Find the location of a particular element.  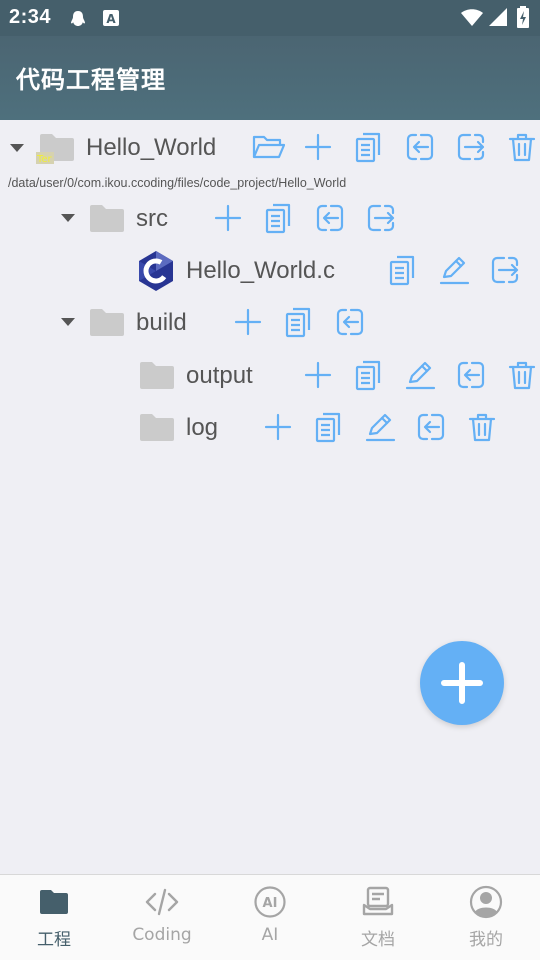

accessibility-notification-icon: A is located at coordinates (111, 18).